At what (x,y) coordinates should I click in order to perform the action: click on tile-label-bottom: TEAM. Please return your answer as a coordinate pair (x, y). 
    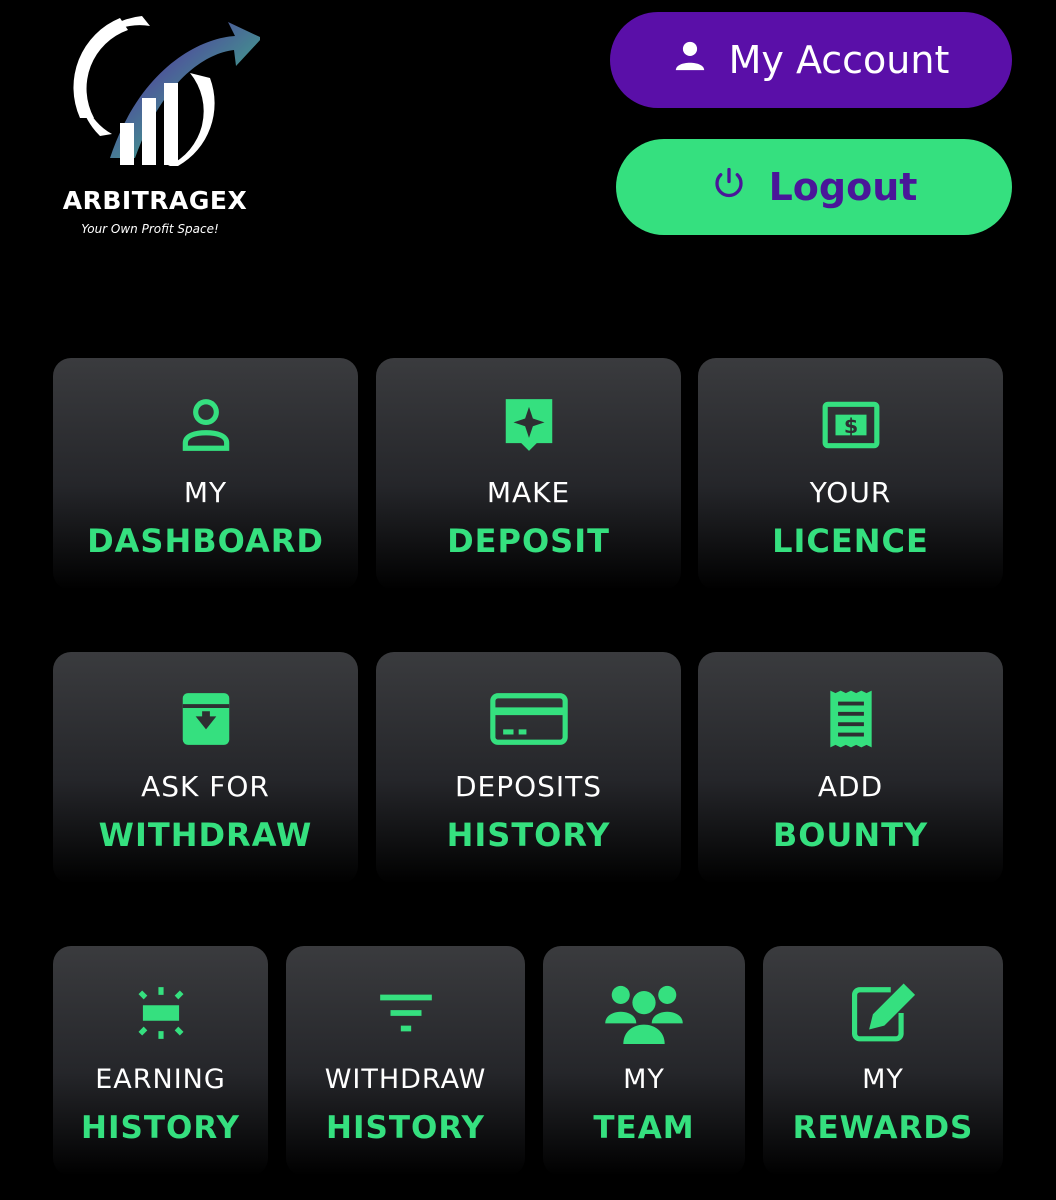
    Looking at the image, I should click on (644, 1128).